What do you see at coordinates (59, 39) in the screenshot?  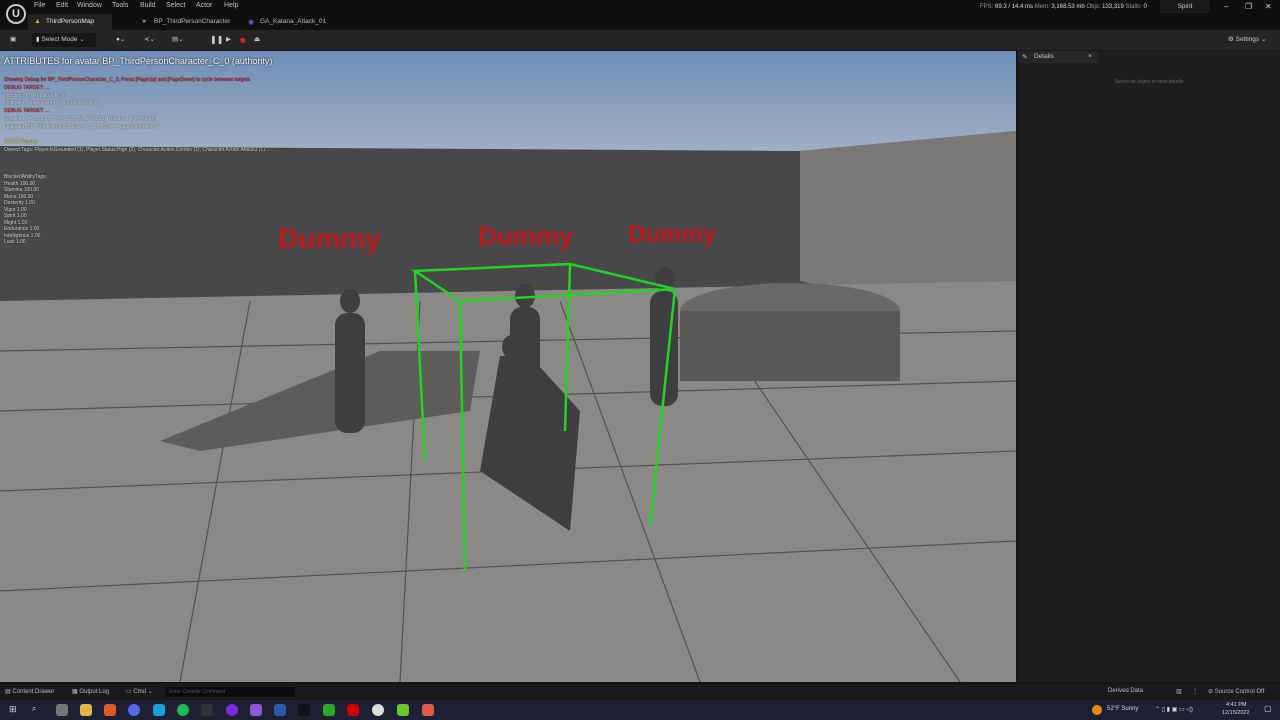 I see `select-mode-label: Select Mode` at bounding box center [59, 39].